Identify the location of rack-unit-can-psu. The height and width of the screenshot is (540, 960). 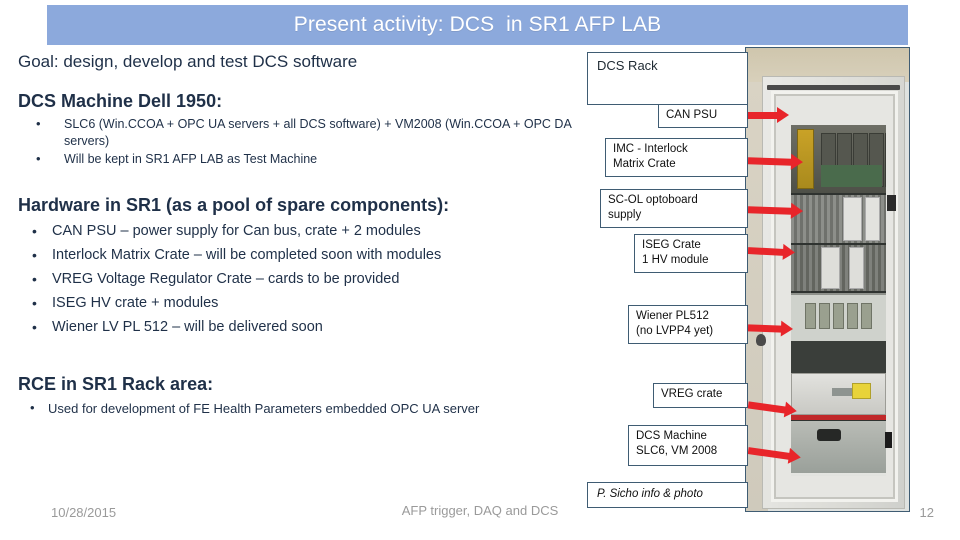
(838, 159).